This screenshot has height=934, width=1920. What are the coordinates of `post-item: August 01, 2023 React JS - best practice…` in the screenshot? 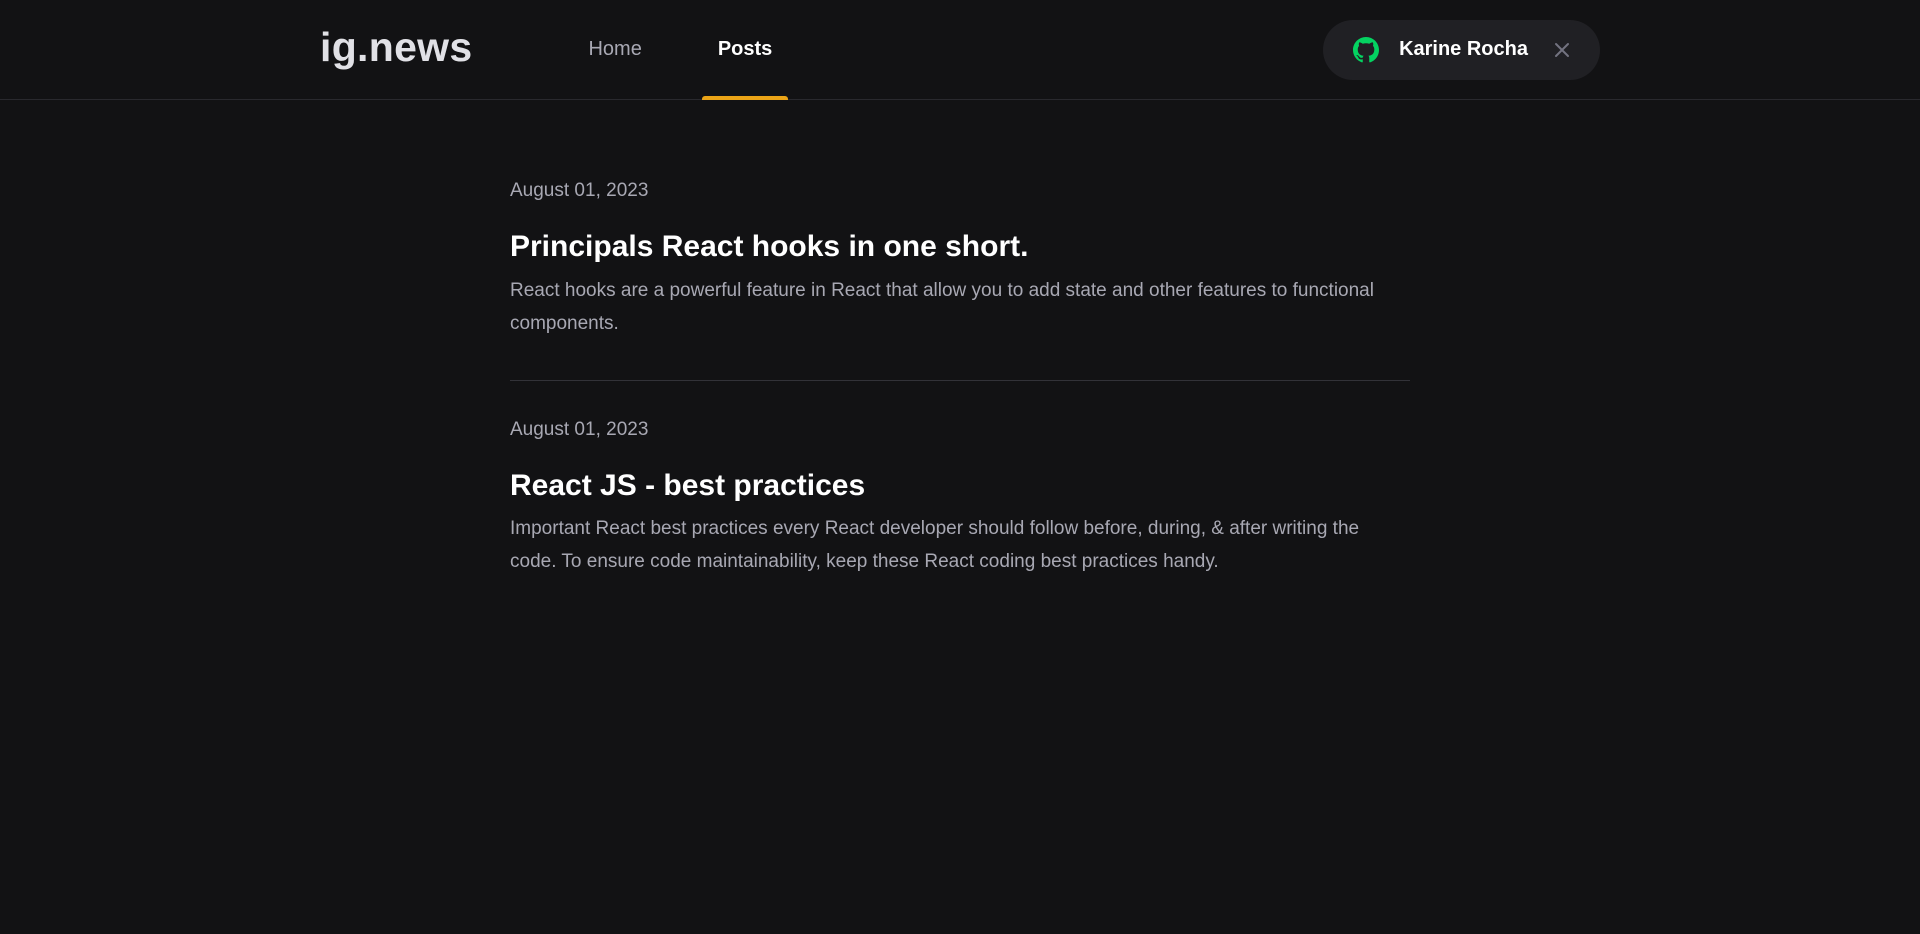 It's located at (960, 499).